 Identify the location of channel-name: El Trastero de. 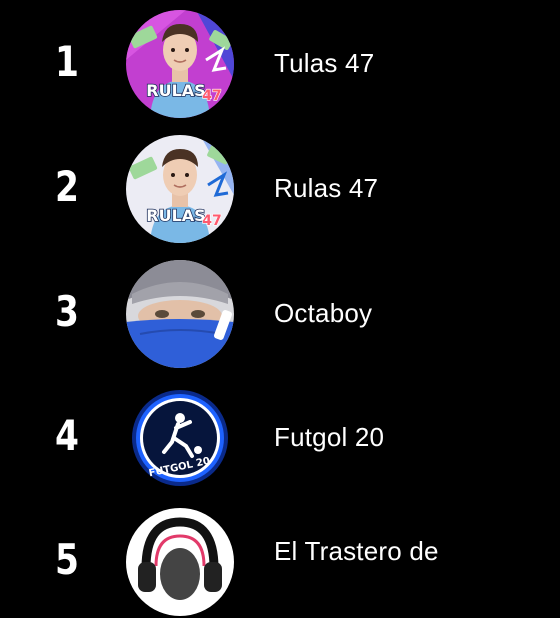
(356, 551).